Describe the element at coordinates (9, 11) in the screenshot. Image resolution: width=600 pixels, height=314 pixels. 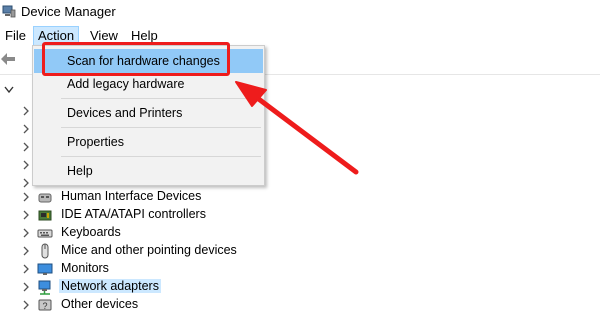
I see `device-manager-icon` at that location.